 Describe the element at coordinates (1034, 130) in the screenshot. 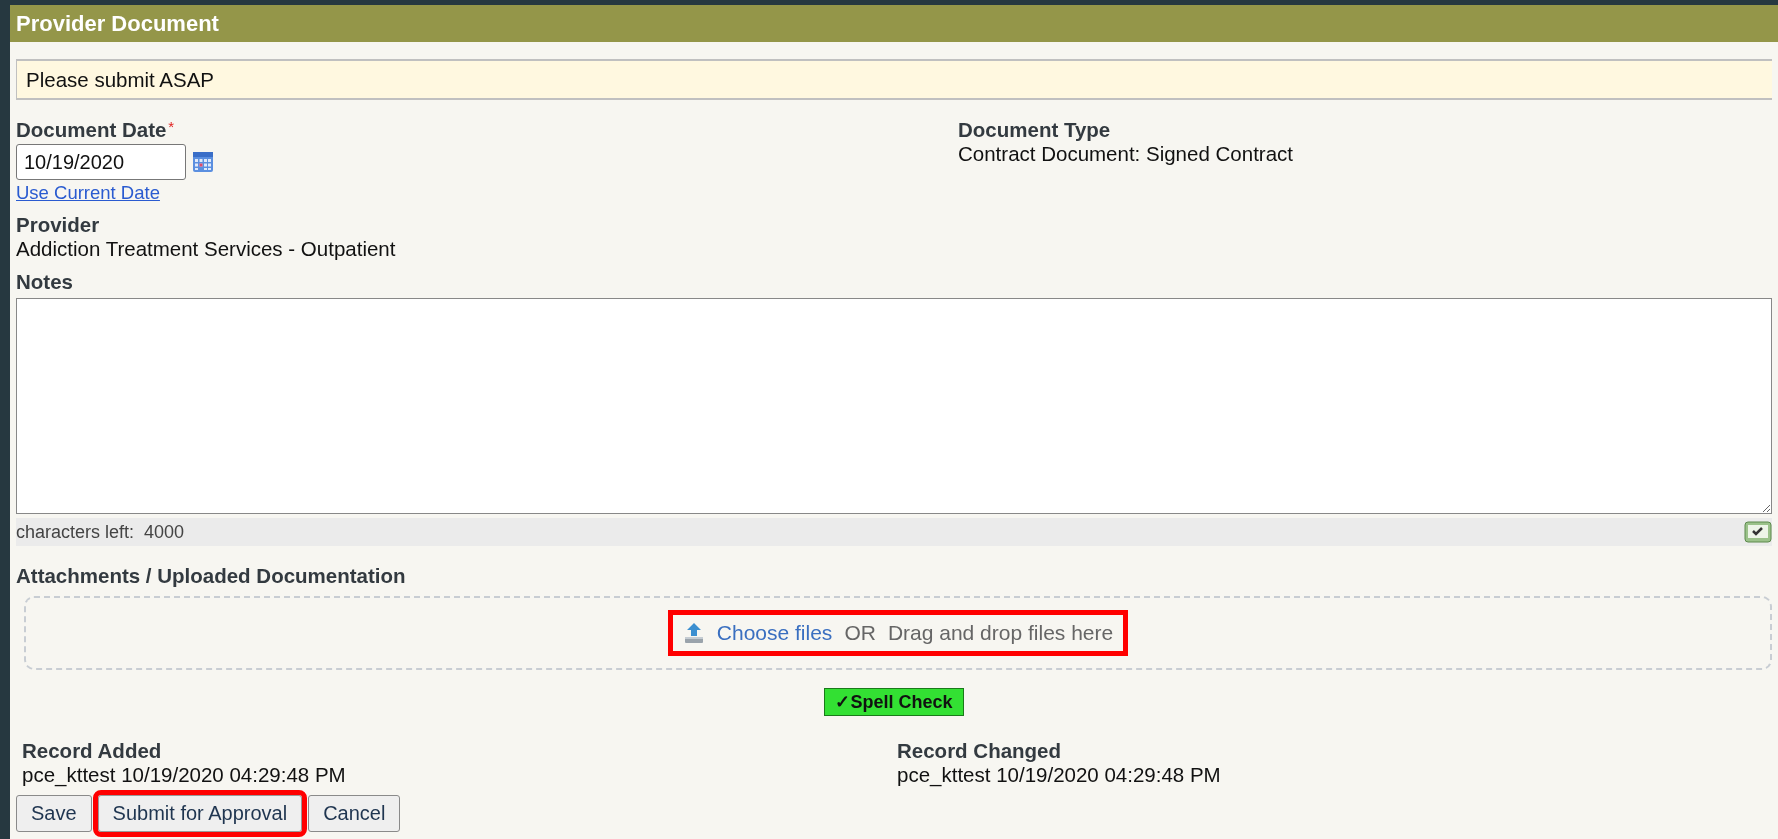

I see `field-label: Document Type` at that location.